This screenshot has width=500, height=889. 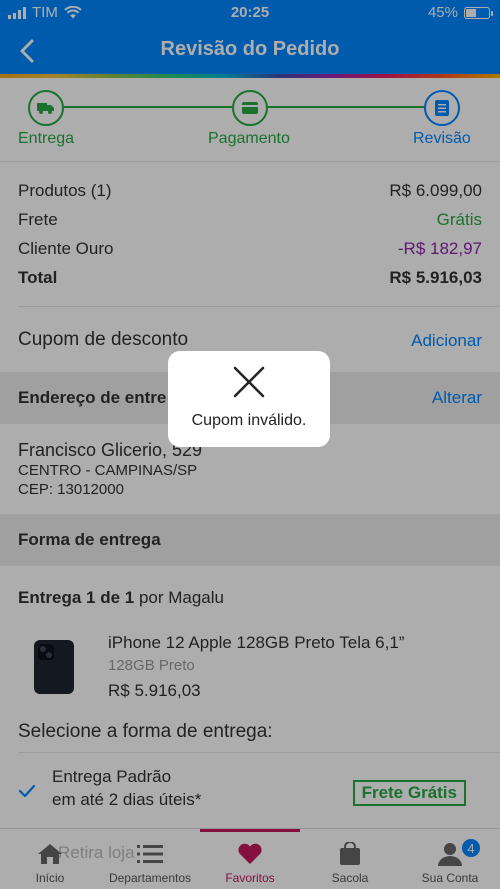 What do you see at coordinates (249, 399) in the screenshot?
I see `error-toast: Cupom inválido.` at bounding box center [249, 399].